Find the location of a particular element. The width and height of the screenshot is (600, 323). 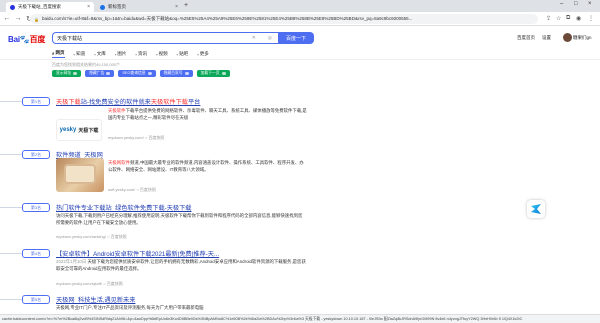

know-icon: ▫ is located at coordinates (74, 54).